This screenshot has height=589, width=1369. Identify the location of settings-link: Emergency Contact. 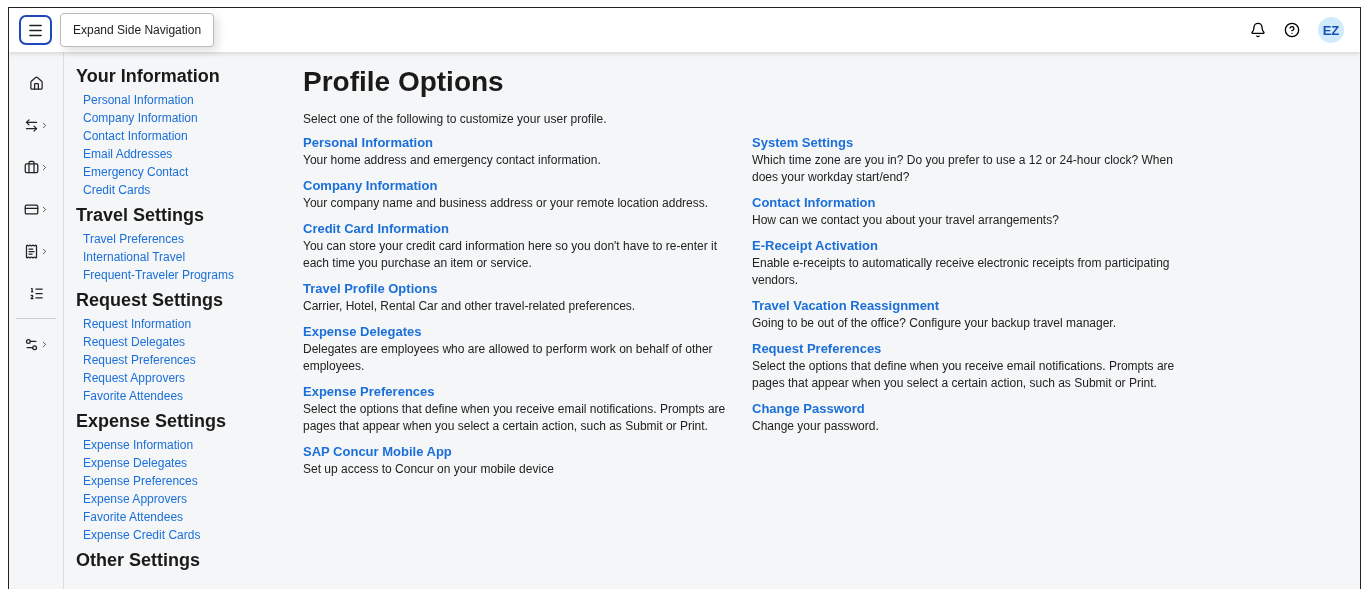
(136, 172).